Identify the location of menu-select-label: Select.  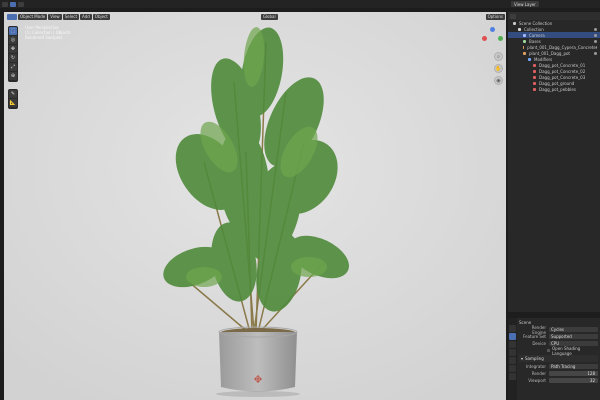
(71, 16).